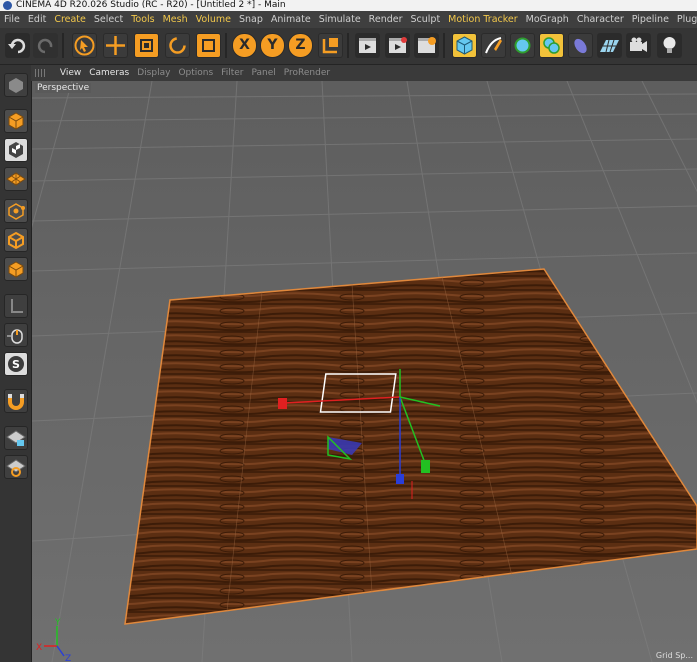 This screenshot has width=697, height=662. I want to click on menu-item-edit: Edit, so click(37, 19).